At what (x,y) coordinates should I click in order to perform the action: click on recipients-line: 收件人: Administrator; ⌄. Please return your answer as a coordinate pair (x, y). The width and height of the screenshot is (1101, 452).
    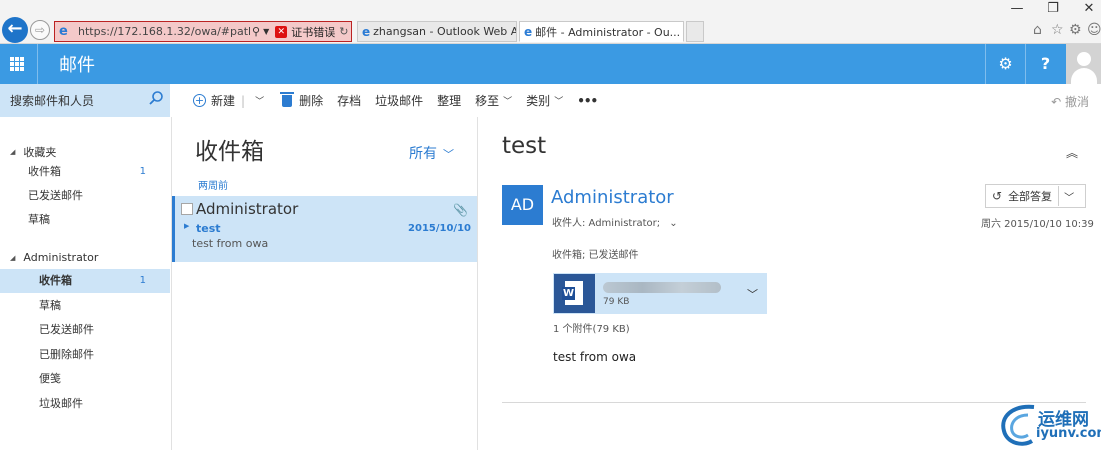
    Looking at the image, I should click on (615, 221).